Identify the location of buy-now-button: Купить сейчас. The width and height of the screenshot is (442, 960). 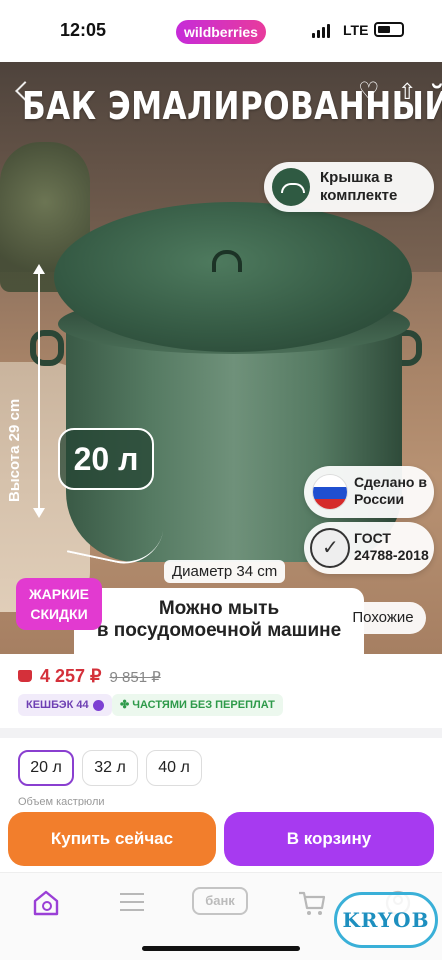
(112, 839).